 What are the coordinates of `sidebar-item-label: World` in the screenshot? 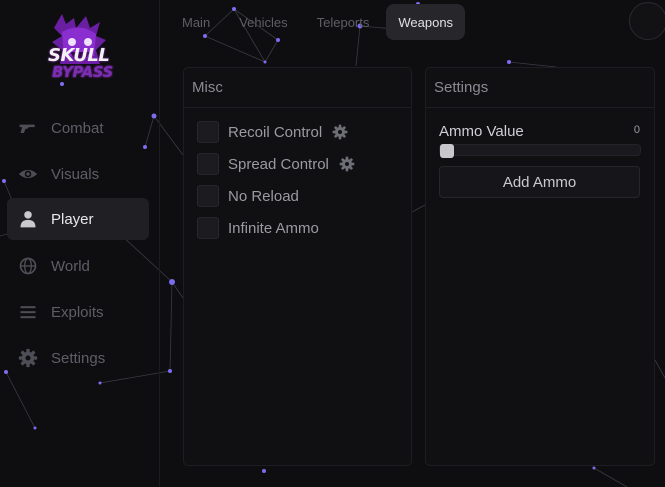 It's located at (70, 266).